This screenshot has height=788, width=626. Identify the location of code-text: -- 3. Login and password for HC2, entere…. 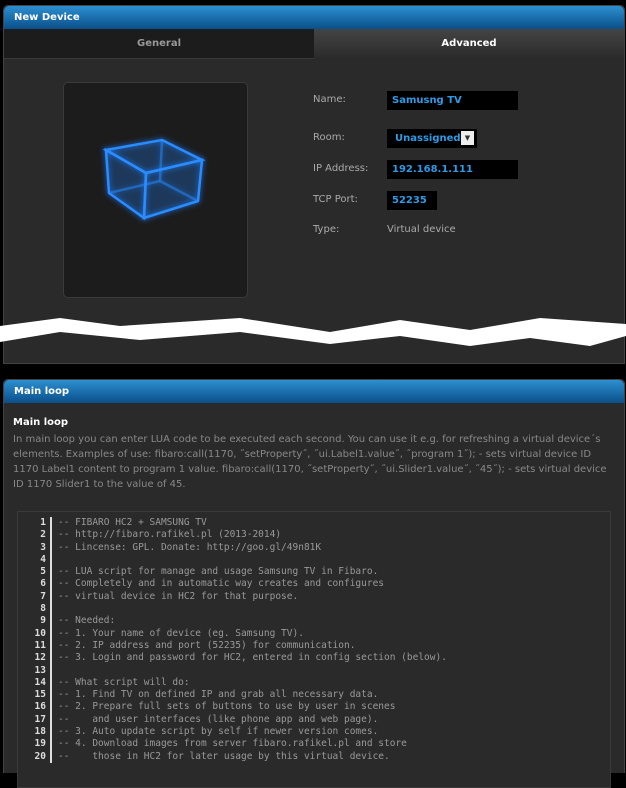
(252, 658).